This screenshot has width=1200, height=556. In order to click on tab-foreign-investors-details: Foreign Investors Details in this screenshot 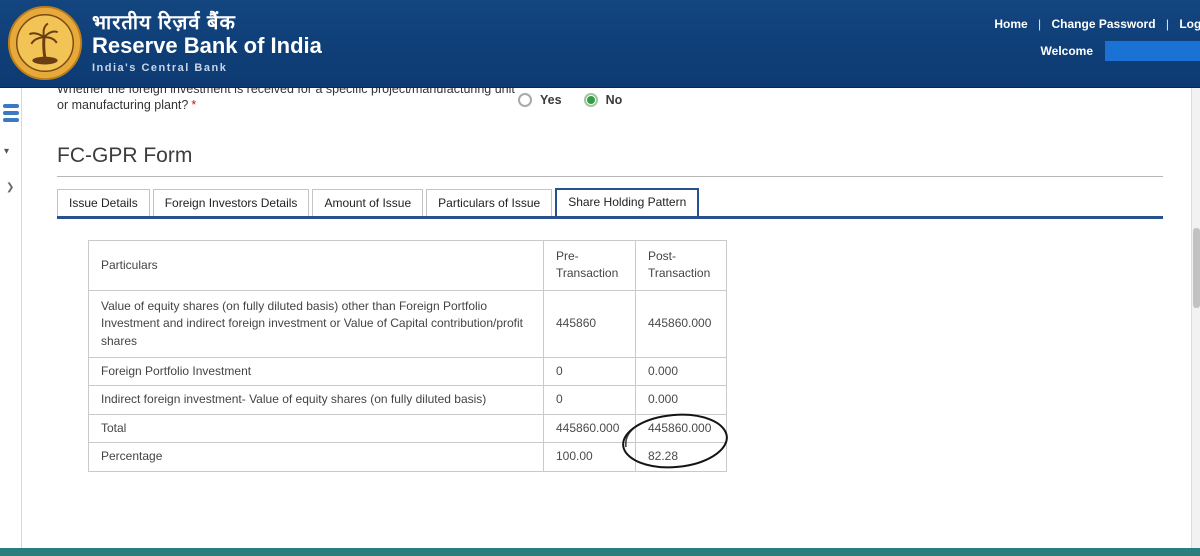, I will do `click(231, 202)`.